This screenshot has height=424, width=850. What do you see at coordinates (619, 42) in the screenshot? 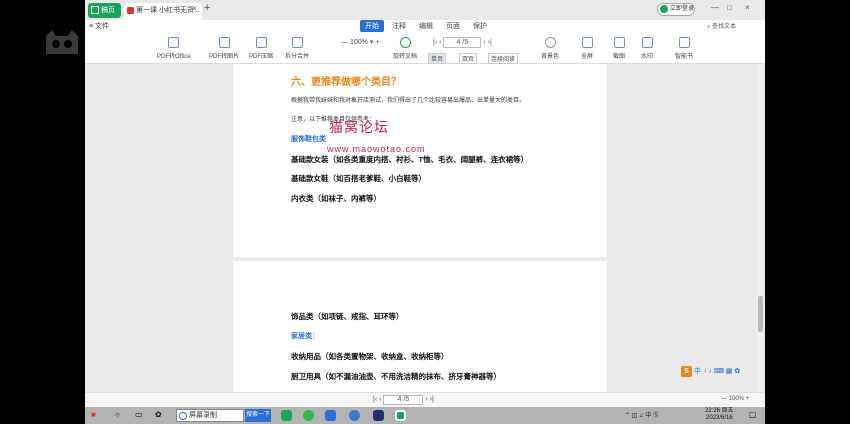
I see `screenshot-icon` at bounding box center [619, 42].